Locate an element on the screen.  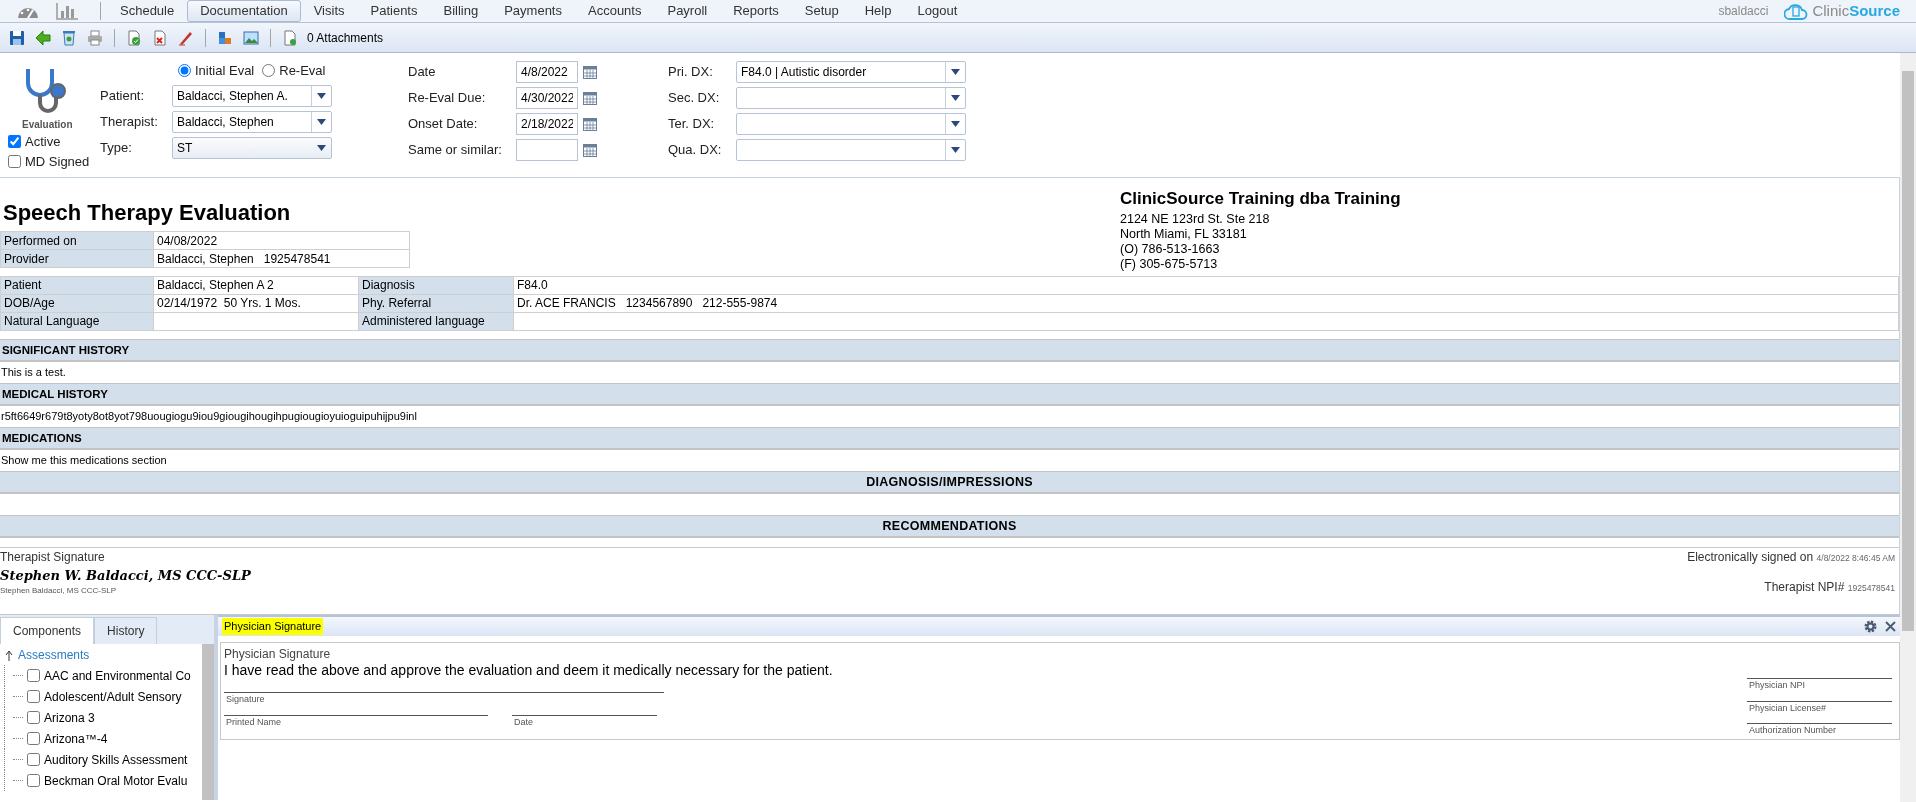
document-delete-icon is located at coordinates (160, 37).